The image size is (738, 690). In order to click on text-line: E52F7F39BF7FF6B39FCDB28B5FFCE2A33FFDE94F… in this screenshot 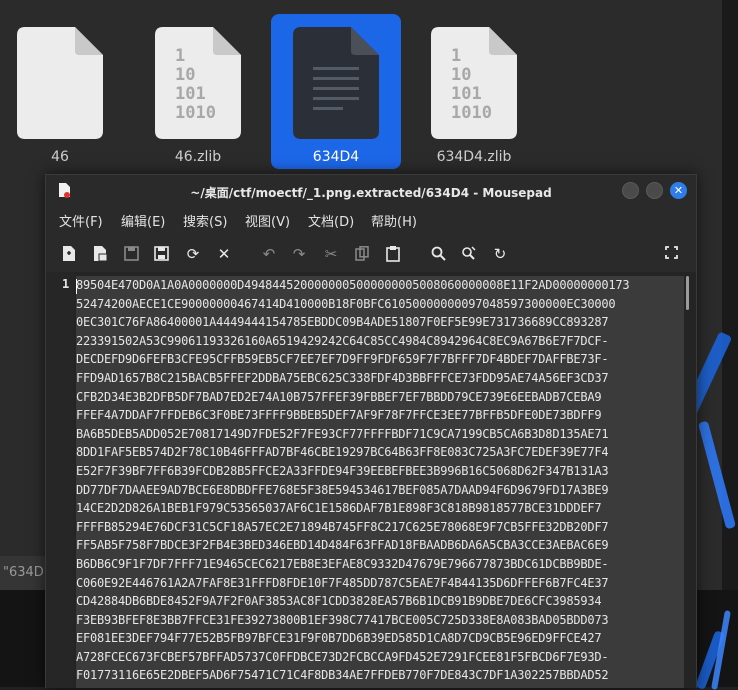, I will do `click(380, 471)`.